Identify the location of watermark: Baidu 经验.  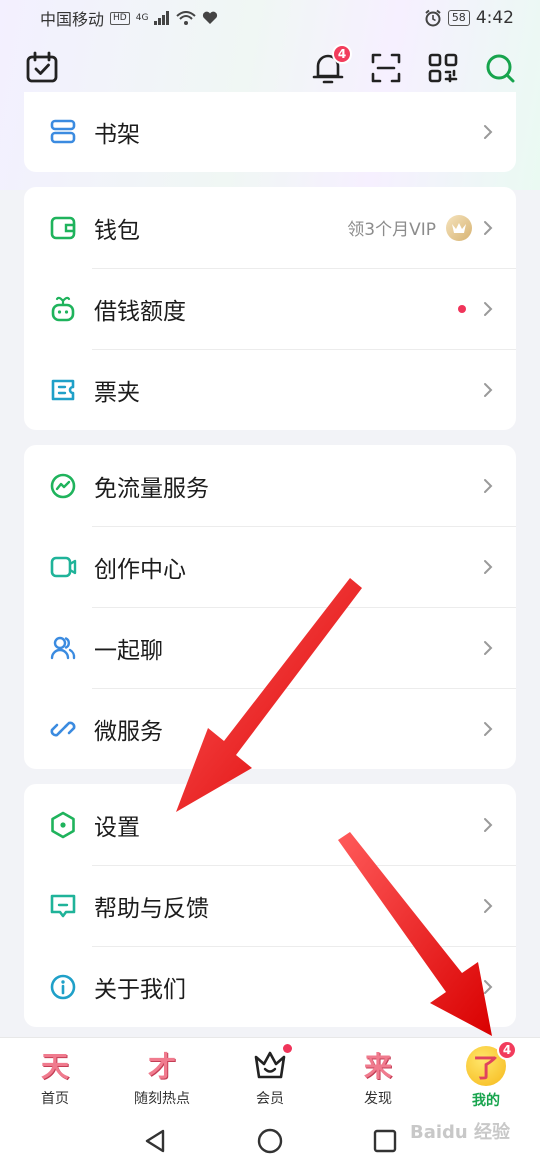
(459, 1132).